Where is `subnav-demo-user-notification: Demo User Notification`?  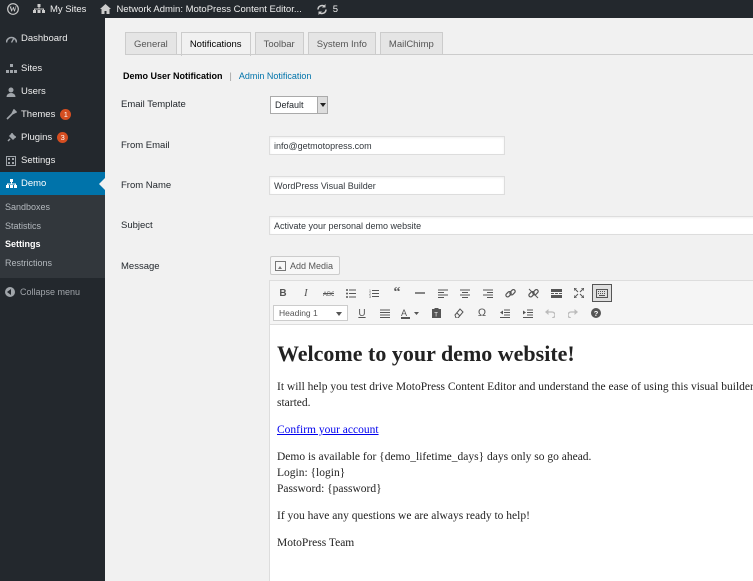 subnav-demo-user-notification: Demo User Notification is located at coordinates (173, 76).